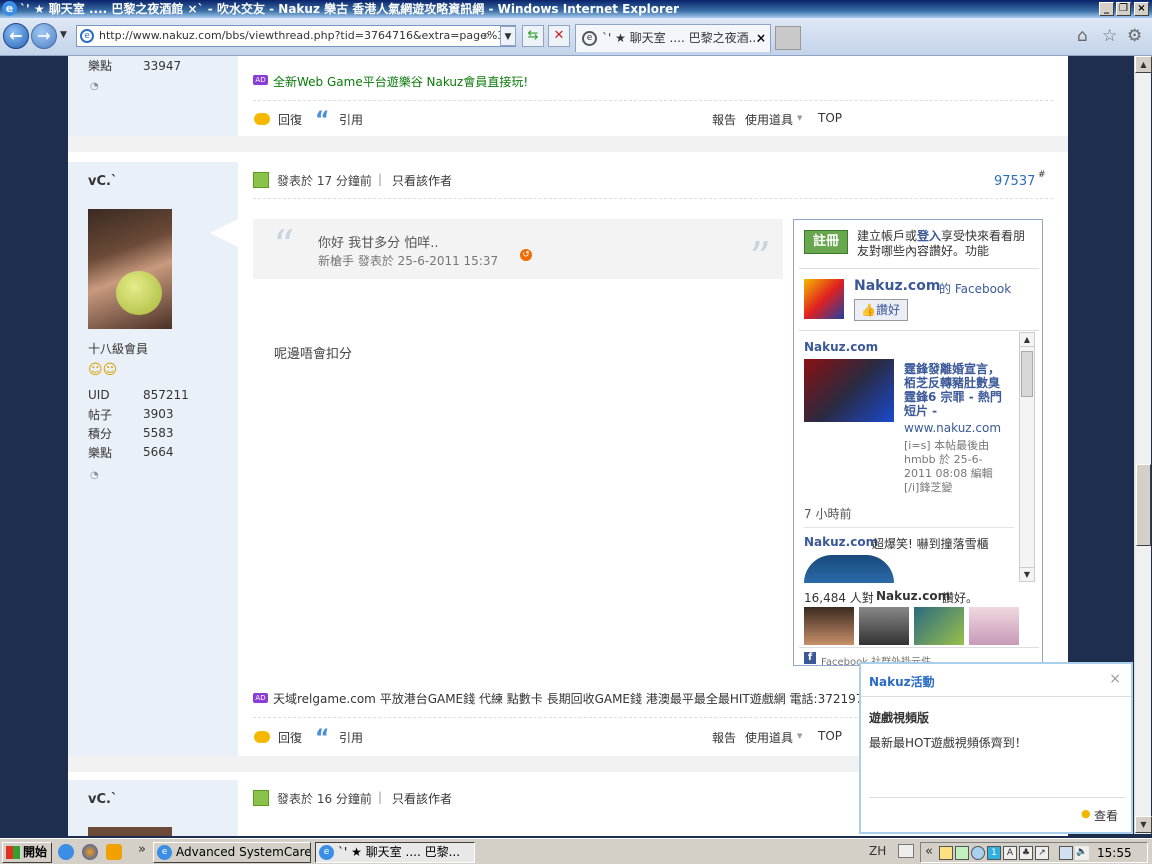 The height and width of the screenshot is (864, 1152). I want to click on ad-link: 全新Web Game平台遊樂谷 Nakuz會員直接玩!, so click(400, 81).